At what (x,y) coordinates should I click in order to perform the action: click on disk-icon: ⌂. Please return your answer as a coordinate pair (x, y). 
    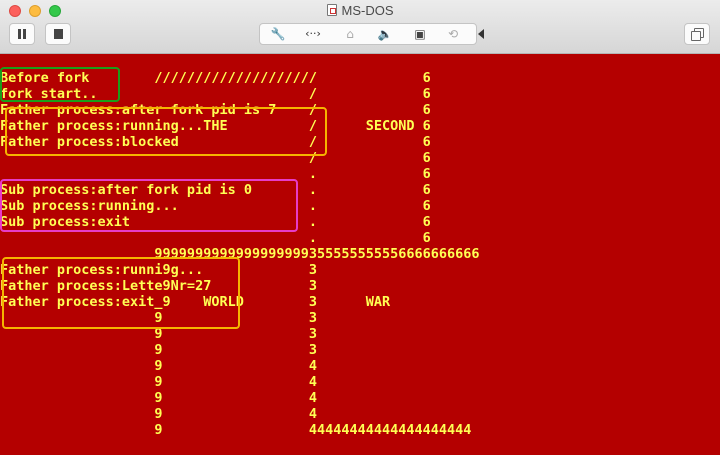
    Looking at the image, I should click on (350, 34).